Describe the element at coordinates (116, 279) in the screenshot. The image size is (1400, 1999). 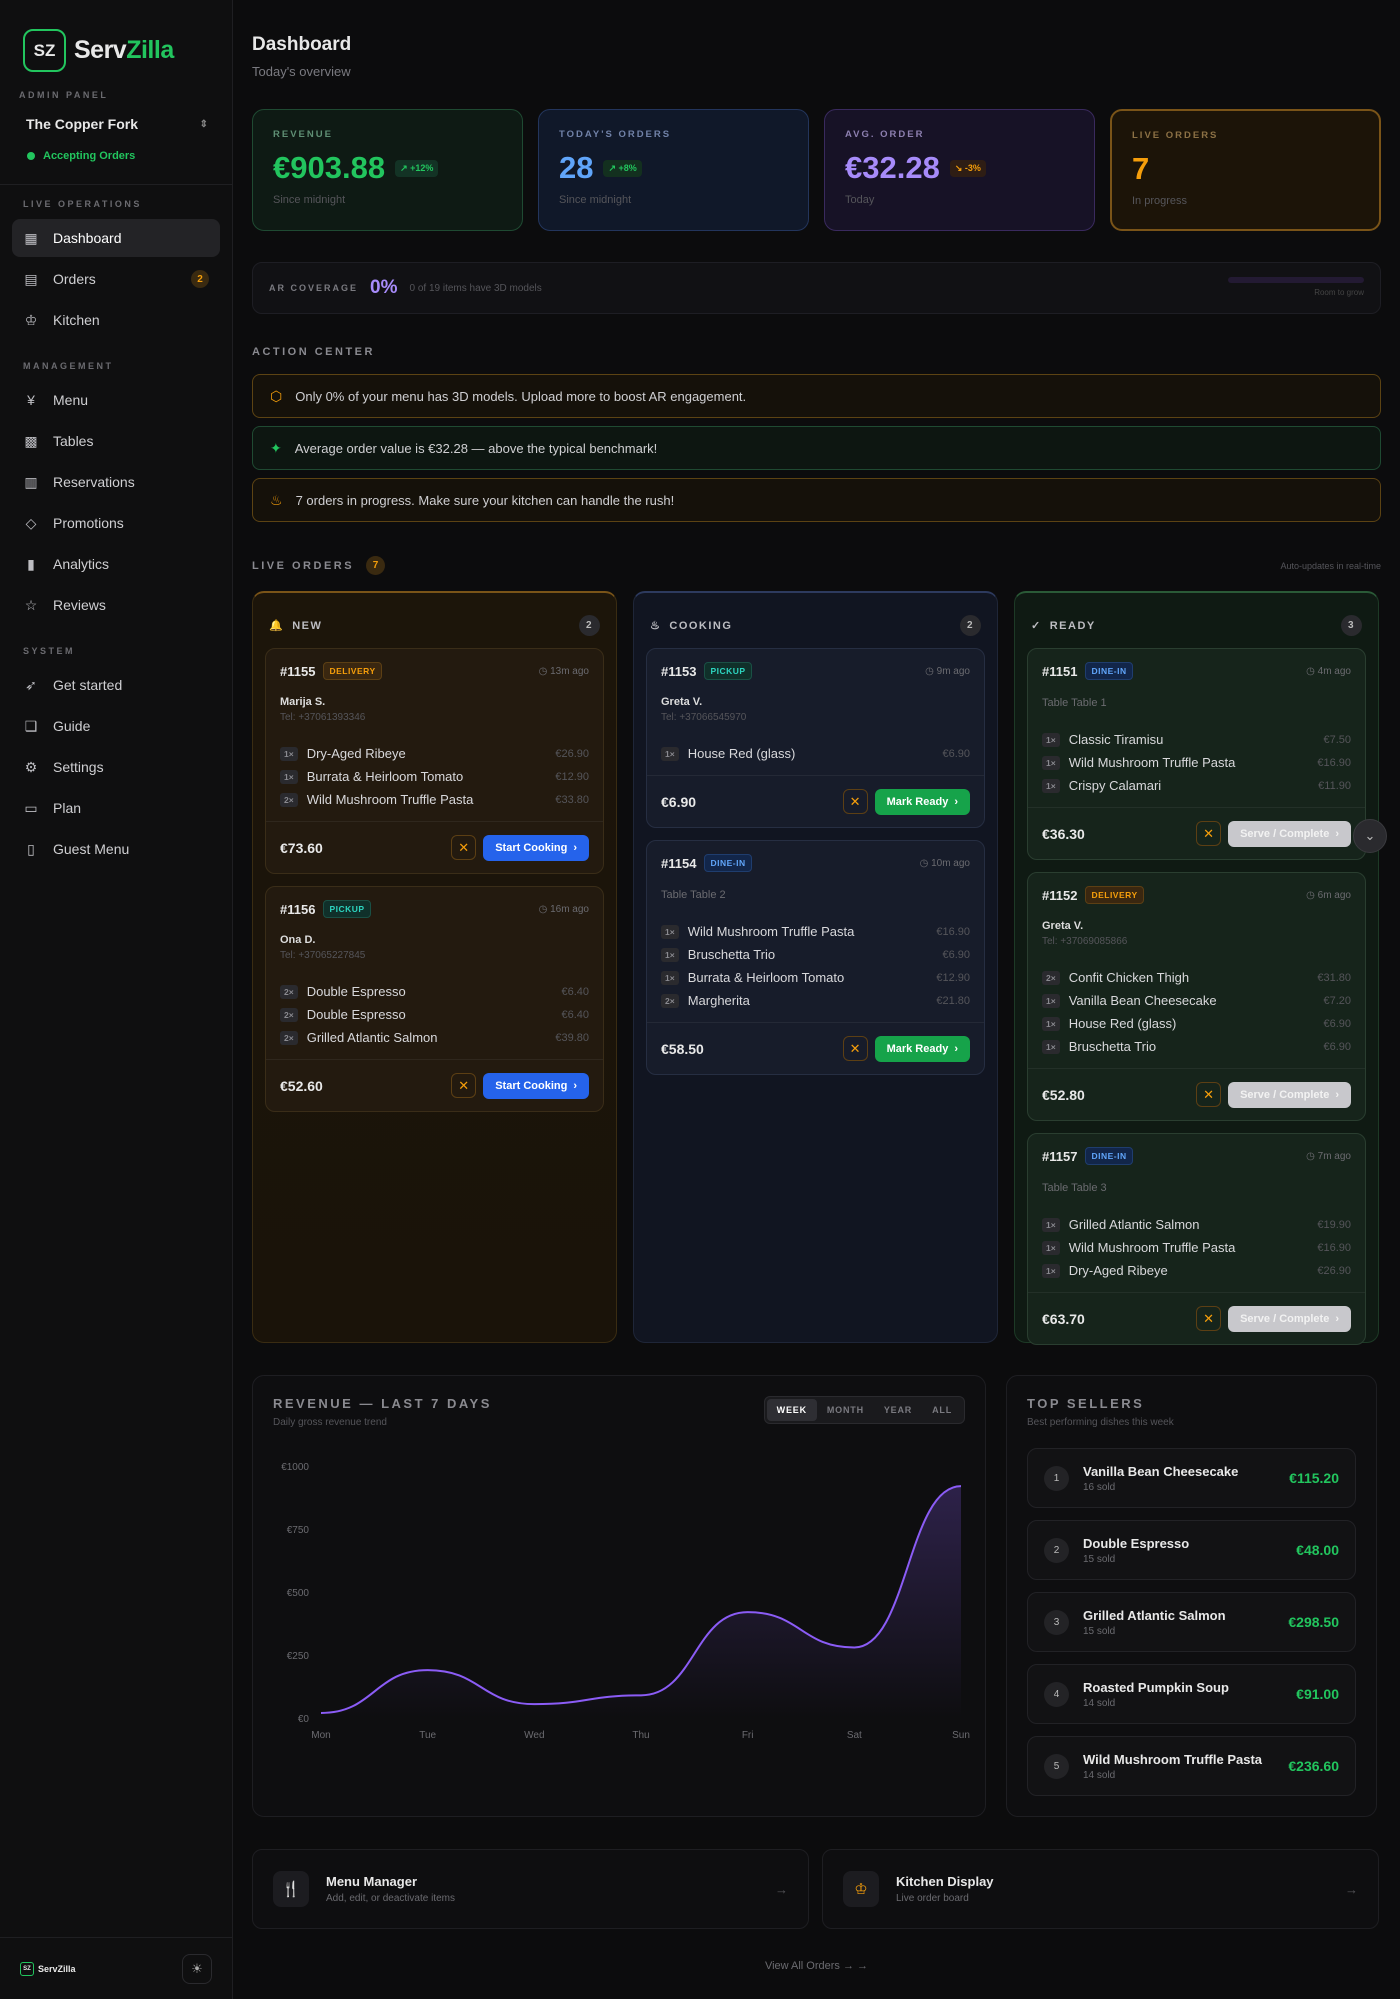
I see `sidebar-item-orders: ▤ Orders 2` at that location.